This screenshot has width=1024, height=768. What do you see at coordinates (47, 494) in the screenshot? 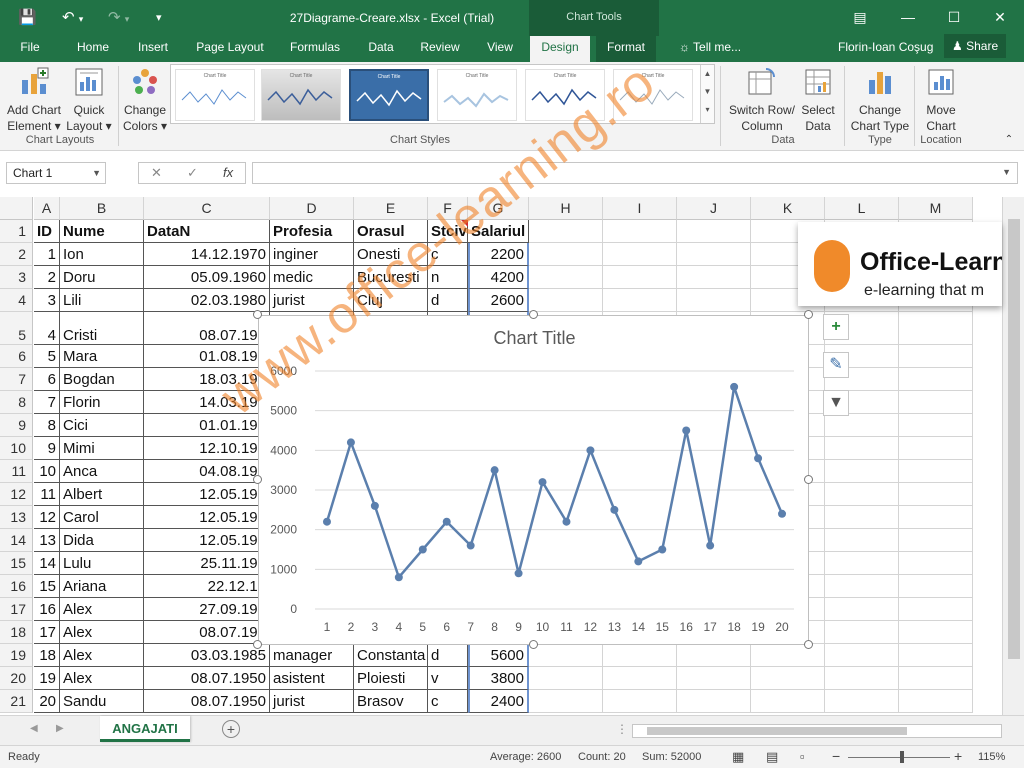
I see `table-cell: 11` at bounding box center [47, 494].